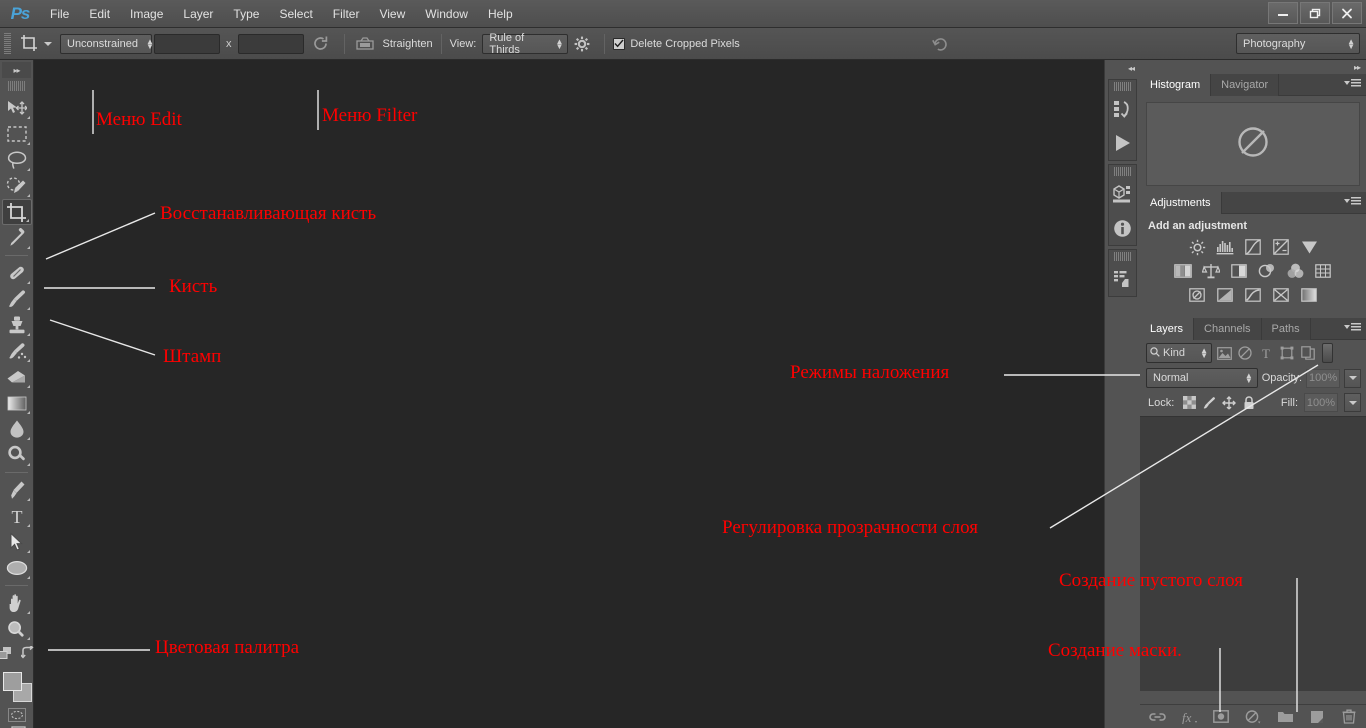 The height and width of the screenshot is (728, 1366). I want to click on brush-tool, so click(17, 299).